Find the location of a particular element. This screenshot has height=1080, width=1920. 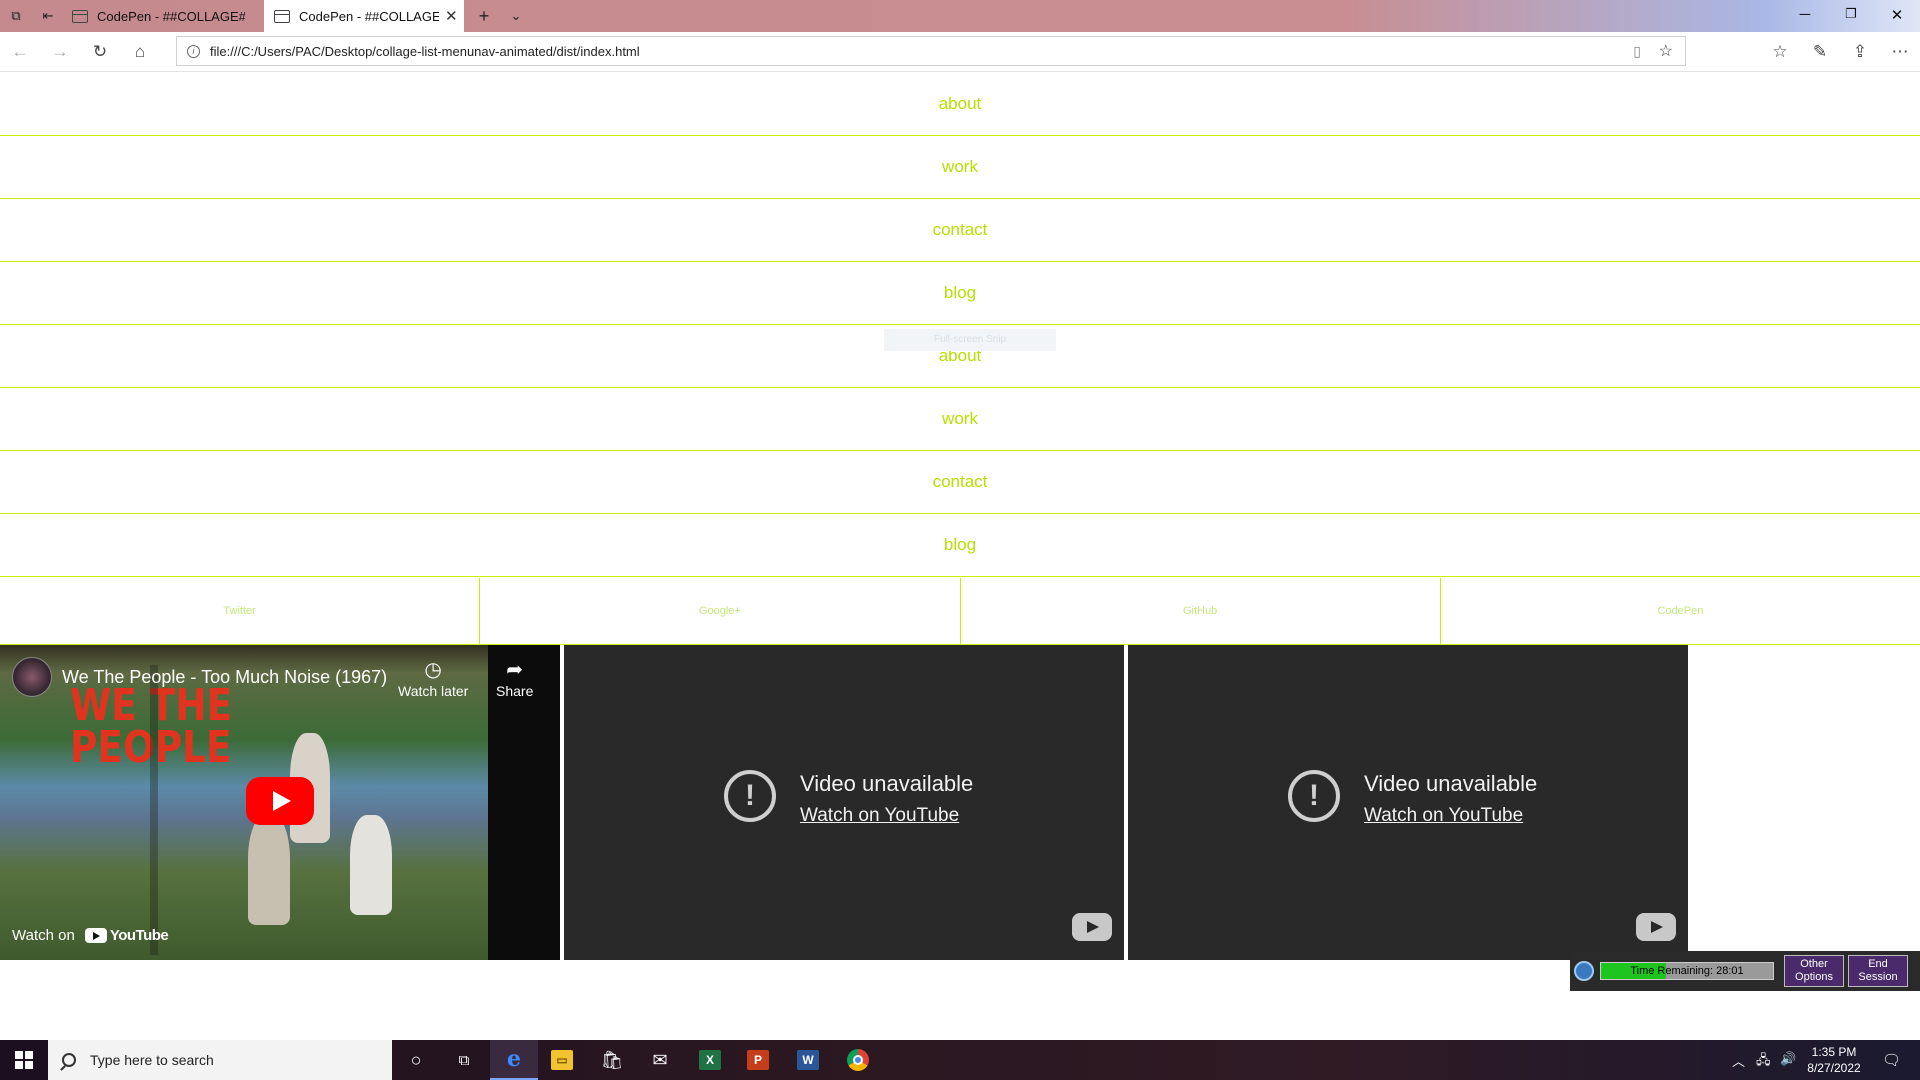

refresh-icon: ↻ is located at coordinates (100, 52).